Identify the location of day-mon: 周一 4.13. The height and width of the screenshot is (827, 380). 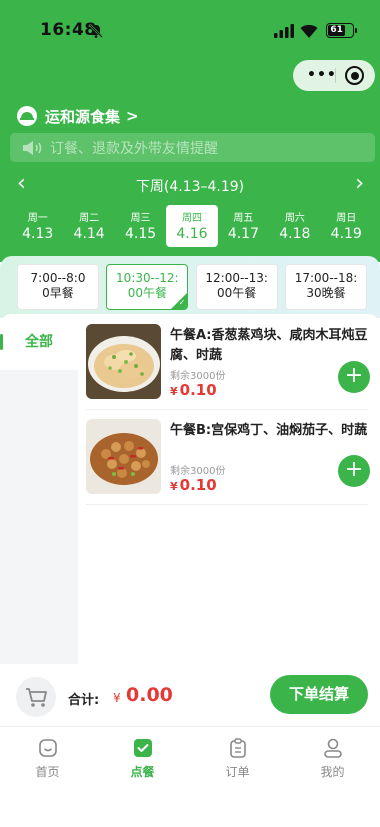
(37, 226).